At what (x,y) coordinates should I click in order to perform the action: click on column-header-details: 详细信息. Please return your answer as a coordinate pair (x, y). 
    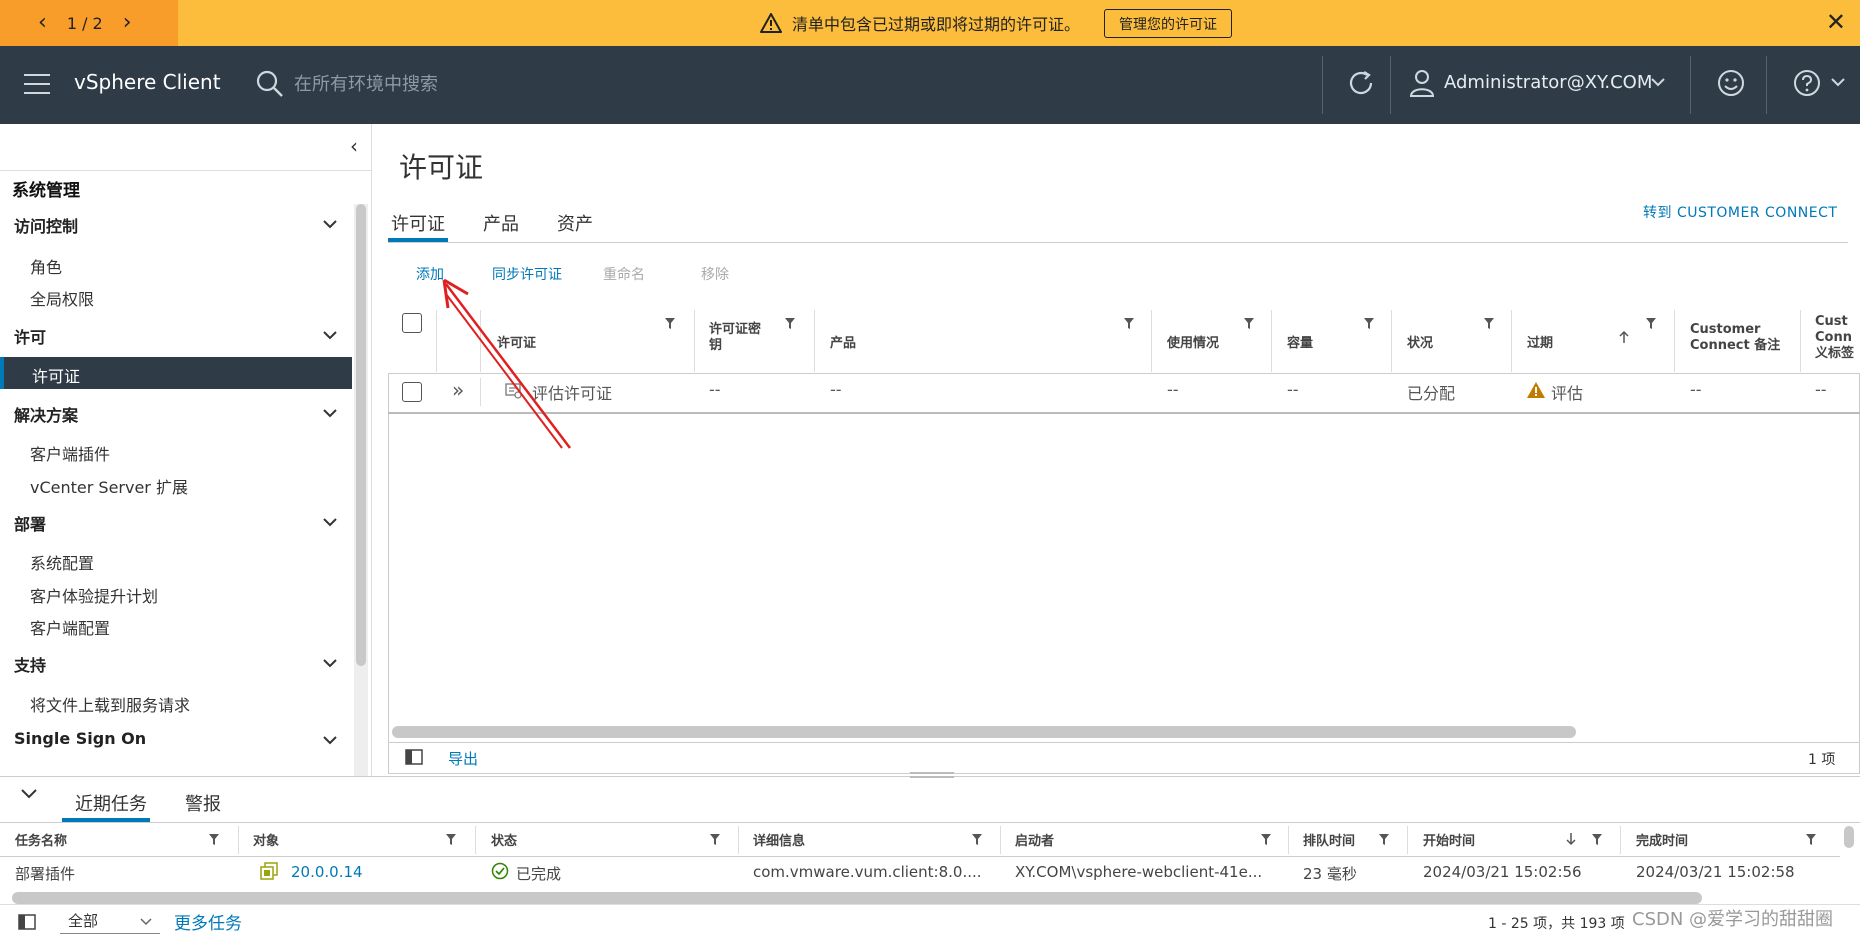
    Looking at the image, I should click on (779, 839).